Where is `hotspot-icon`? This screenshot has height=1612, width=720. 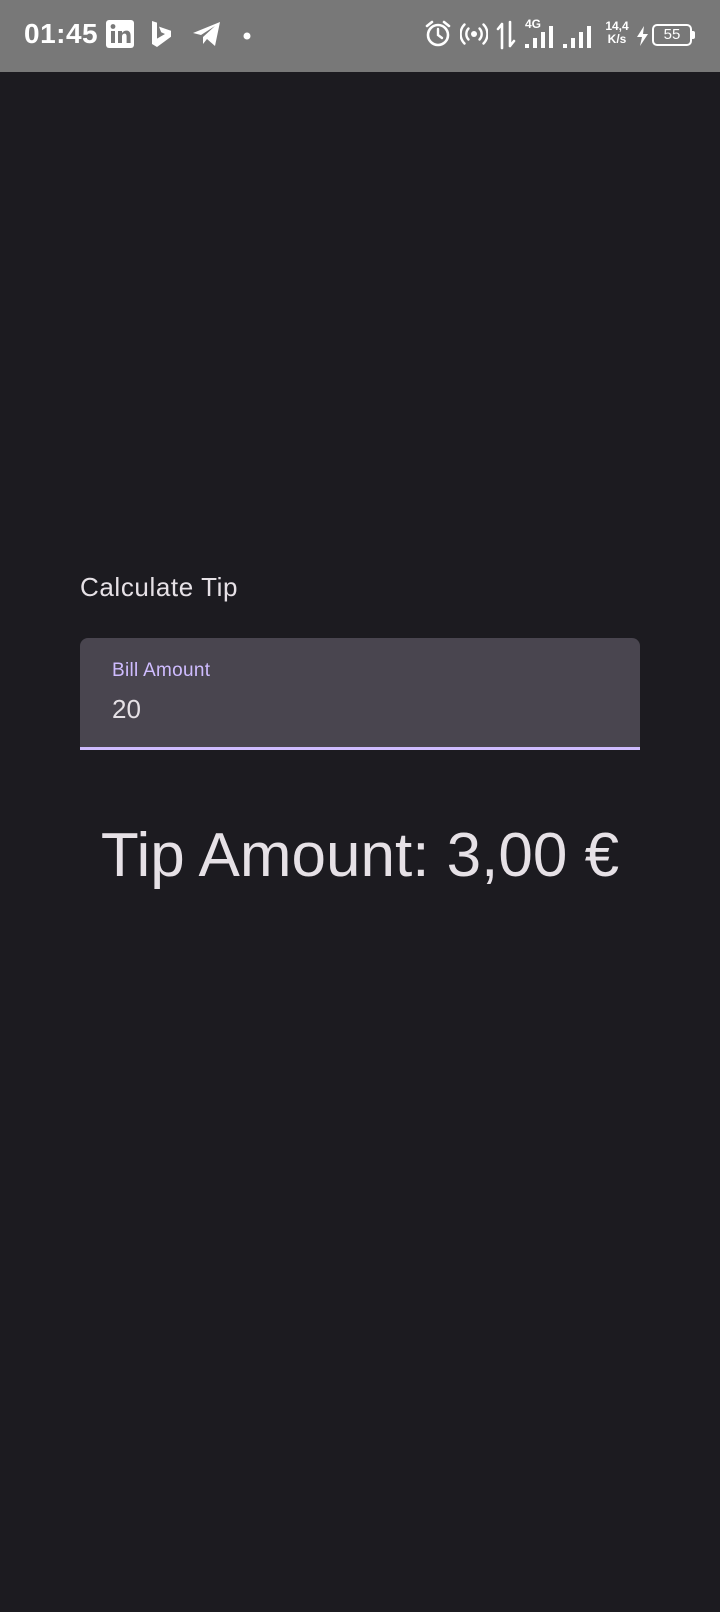 hotspot-icon is located at coordinates (474, 36).